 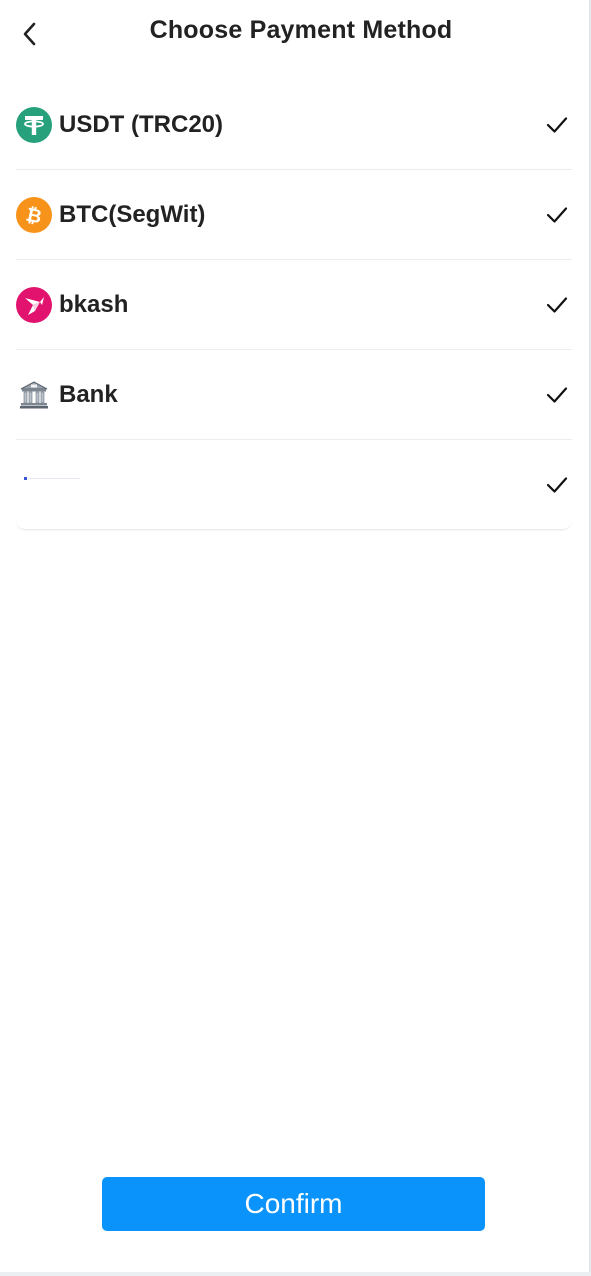 What do you see at coordinates (54, 479) in the screenshot?
I see `broken-image-icon` at bounding box center [54, 479].